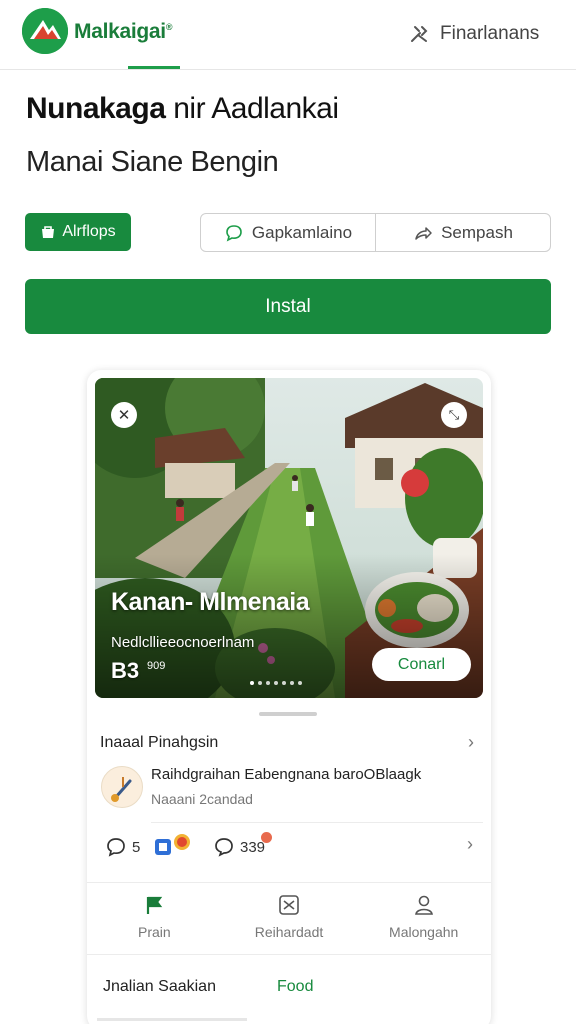 Image resolution: width=576 pixels, height=1024 pixels. Describe the element at coordinates (490, 33) in the screenshot. I see `settings-label: Finarlanans` at that location.